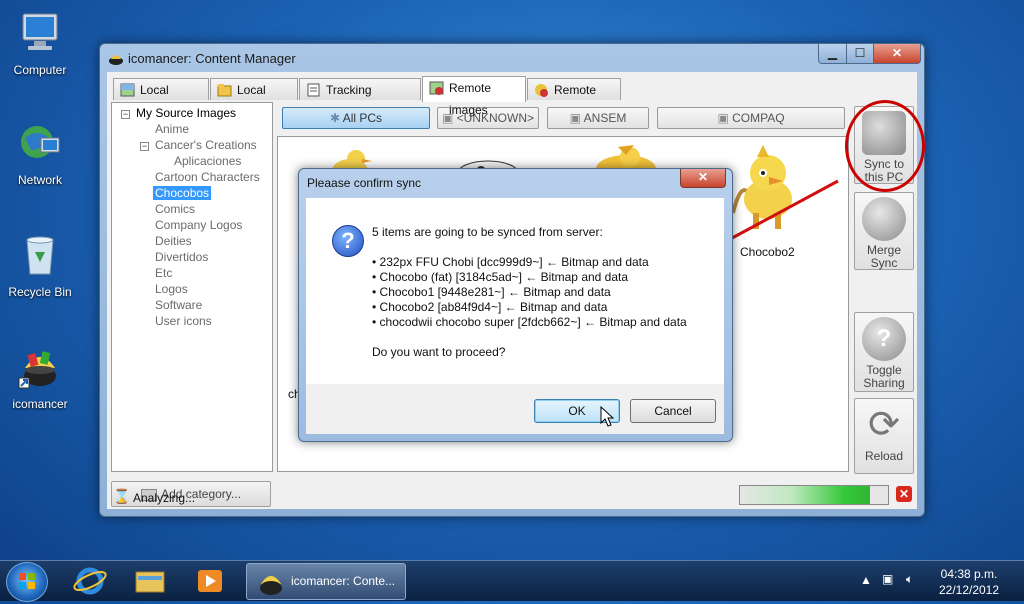 The width and height of the screenshot is (1024, 604). I want to click on tab-tracking-database: Tracking Database, so click(360, 98).